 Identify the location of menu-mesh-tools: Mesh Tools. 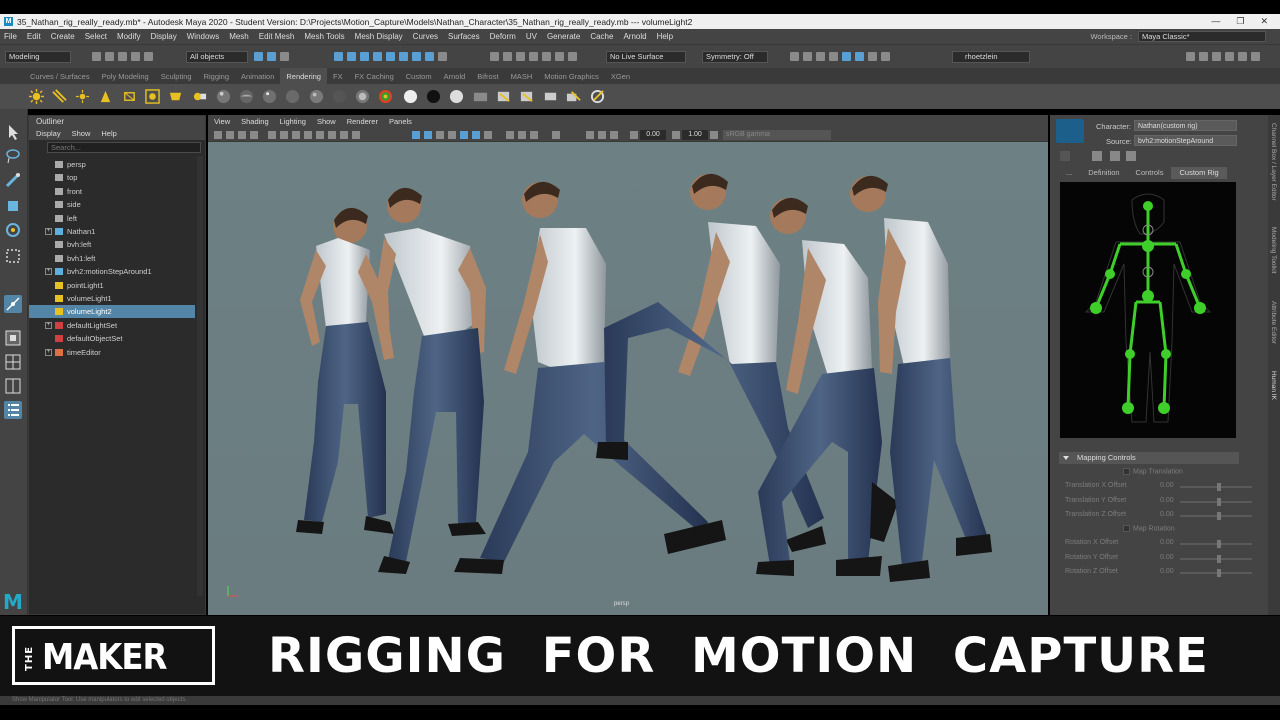
(324, 36).